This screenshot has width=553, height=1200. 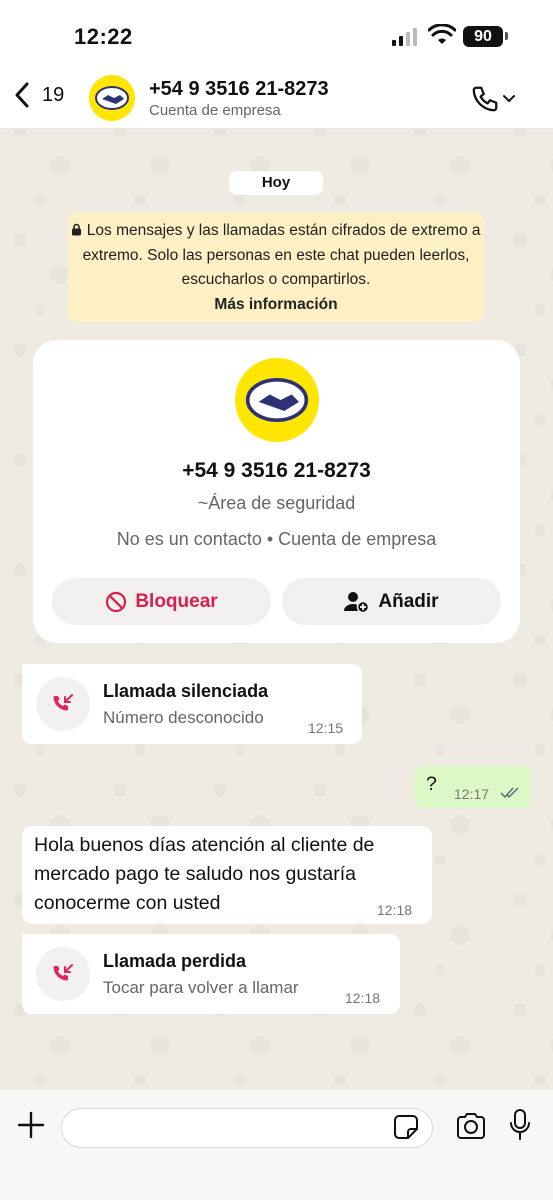 What do you see at coordinates (326, 728) in the screenshot?
I see `message-time: 12:15` at bounding box center [326, 728].